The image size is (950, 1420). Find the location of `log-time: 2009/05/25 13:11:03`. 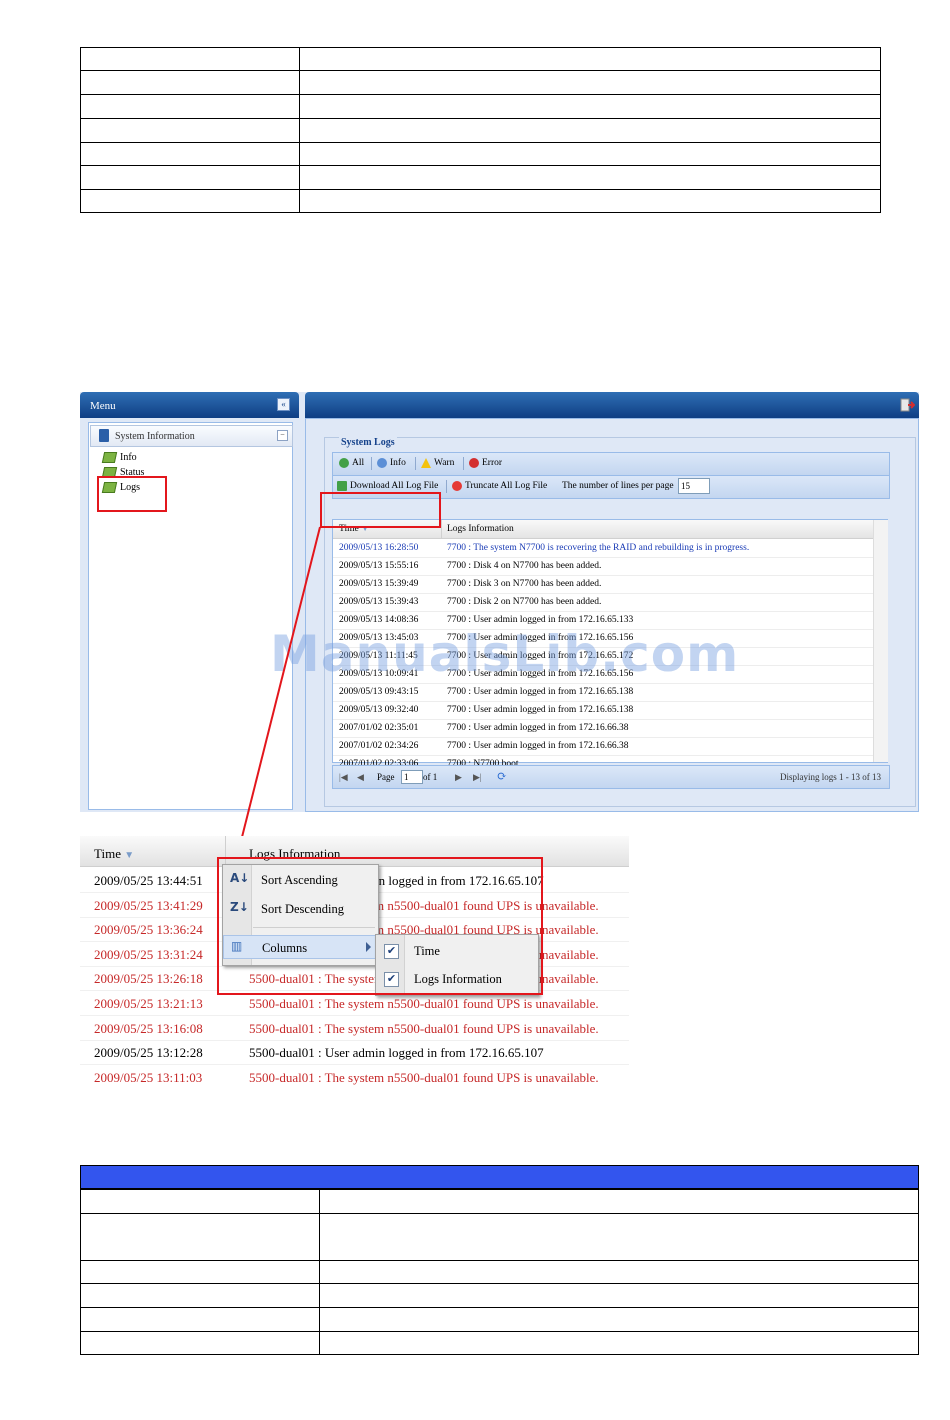

log-time: 2009/05/25 13:11:03 is located at coordinates (148, 1077).